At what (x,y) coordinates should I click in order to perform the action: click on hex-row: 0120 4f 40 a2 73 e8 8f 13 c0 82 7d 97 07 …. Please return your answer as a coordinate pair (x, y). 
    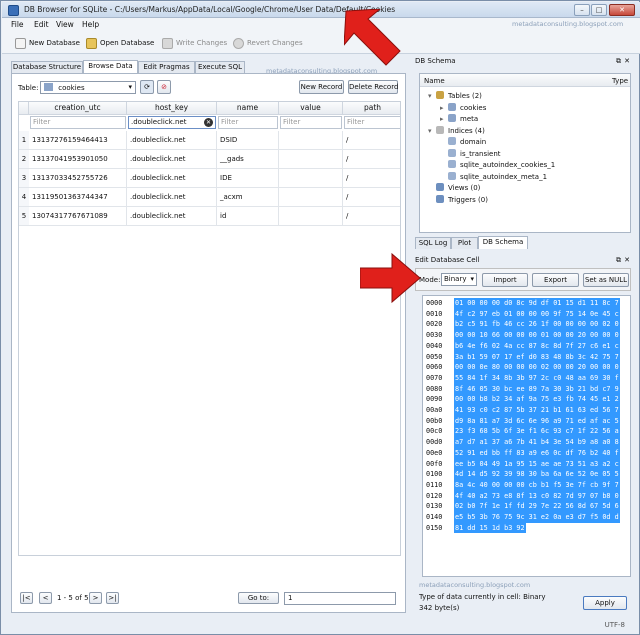
    Looking at the image, I should click on (526, 496).